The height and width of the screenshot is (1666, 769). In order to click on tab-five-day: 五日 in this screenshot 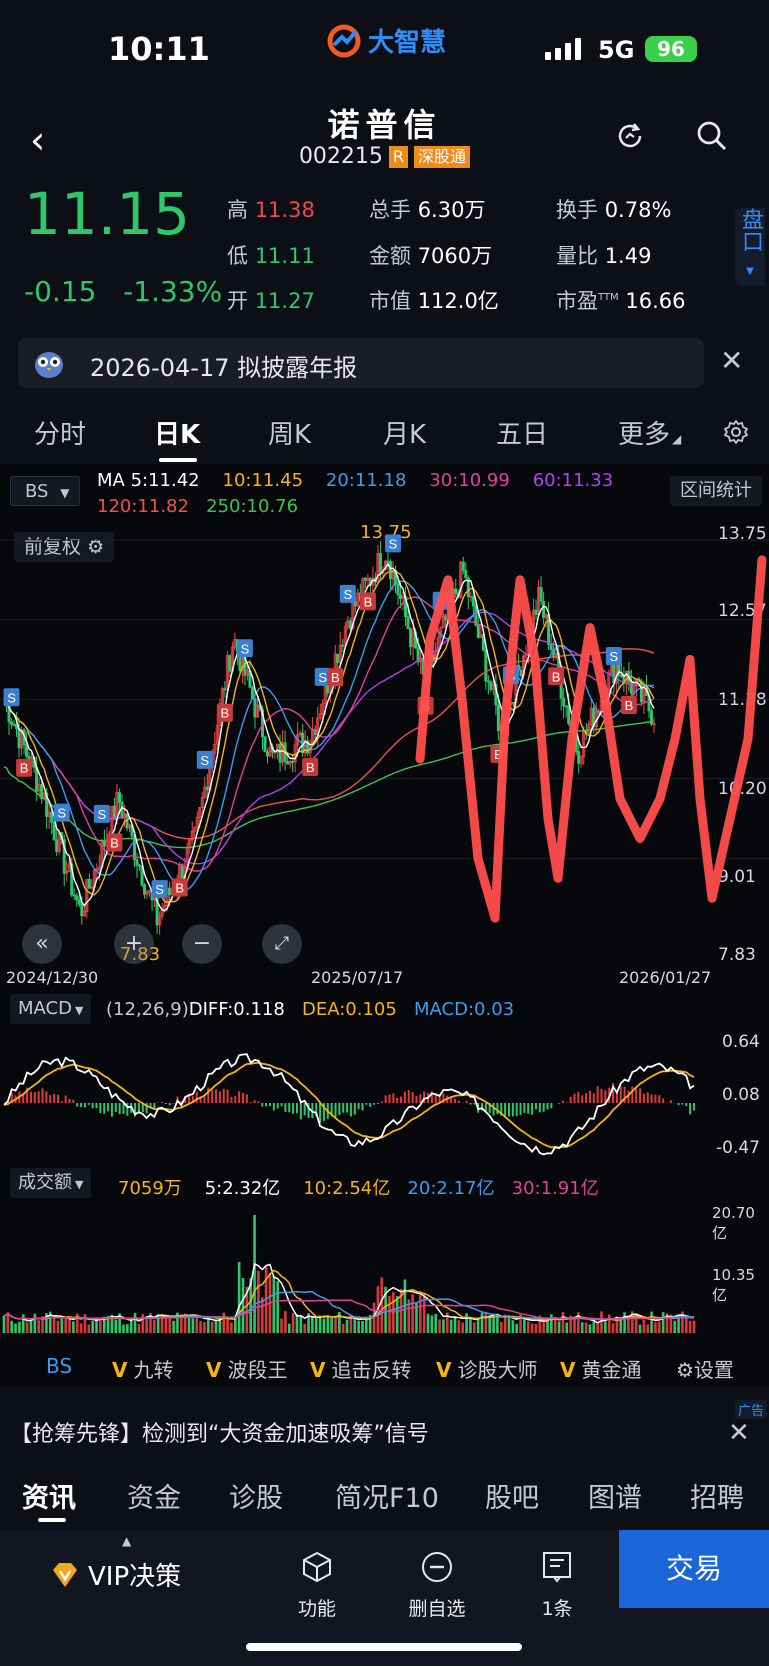, I will do `click(522, 432)`.